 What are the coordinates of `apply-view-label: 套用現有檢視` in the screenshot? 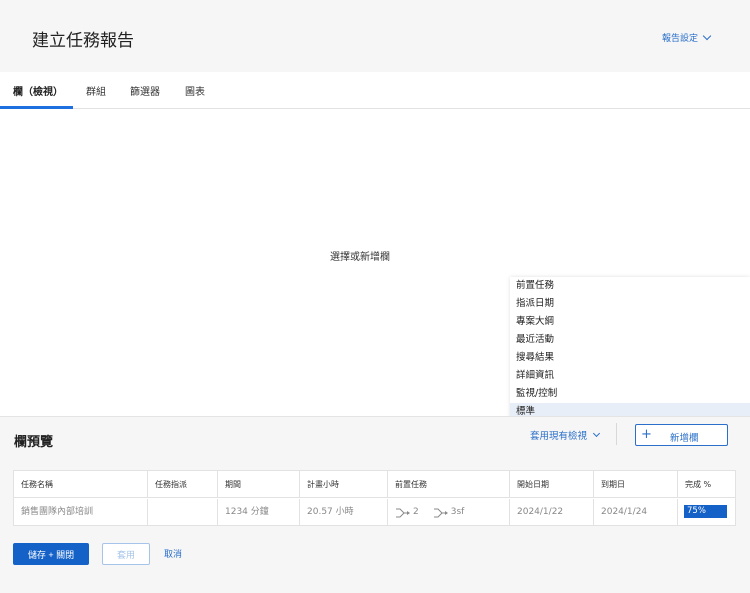 It's located at (559, 436).